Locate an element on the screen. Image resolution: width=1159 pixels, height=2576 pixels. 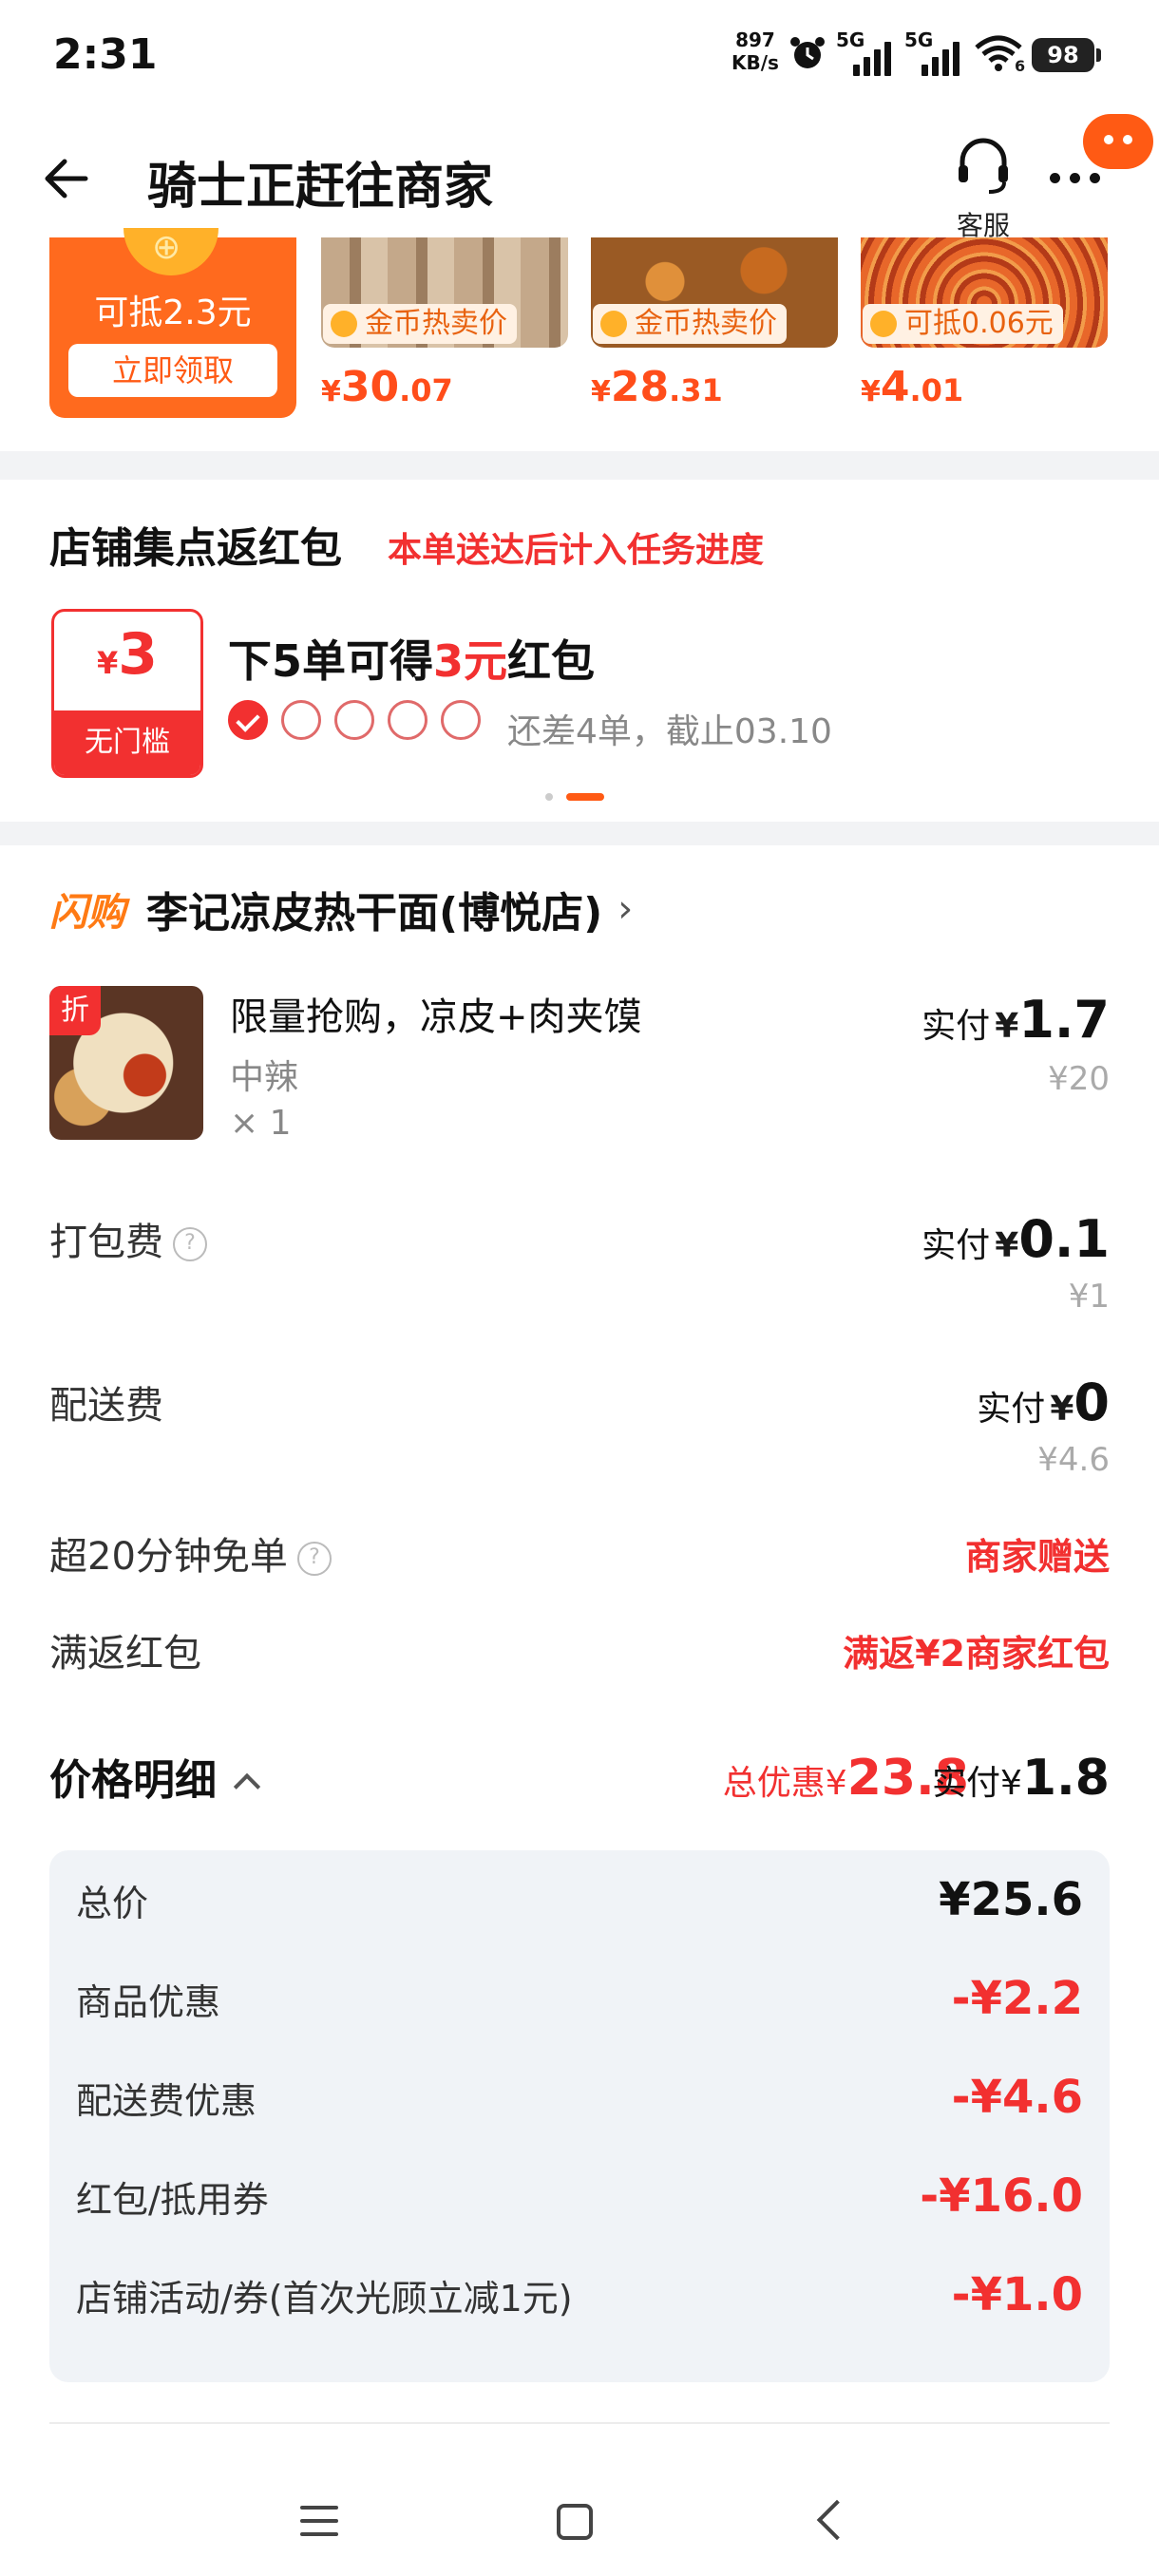
price-row-shop-activity: 店铺活动/券(首次光顾立减1元) -¥1.0 is located at coordinates (579, 2294).